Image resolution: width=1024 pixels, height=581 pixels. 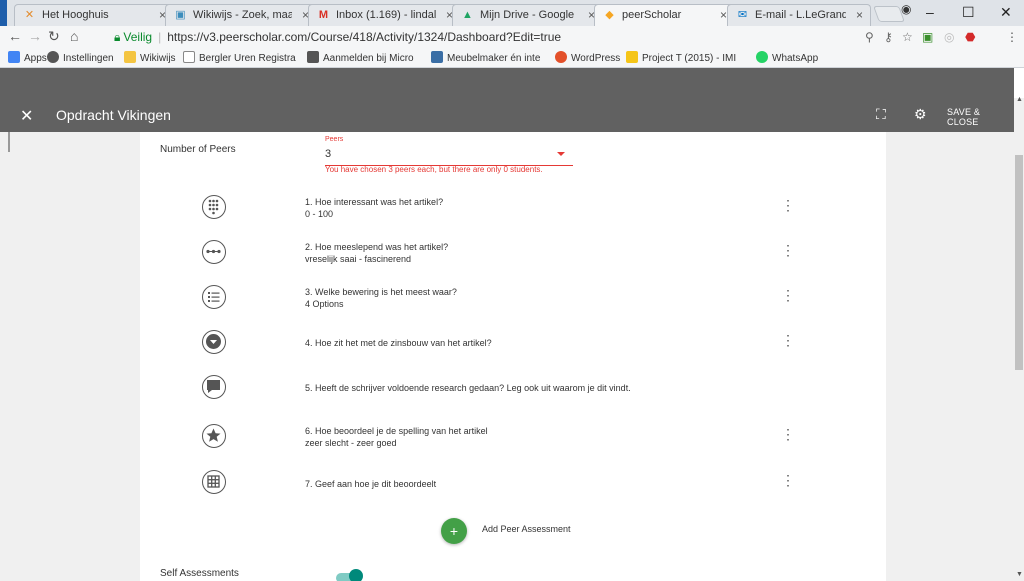 I want to click on add-peer-assessment-label: Add Peer Assessment, so click(x=526, y=529).